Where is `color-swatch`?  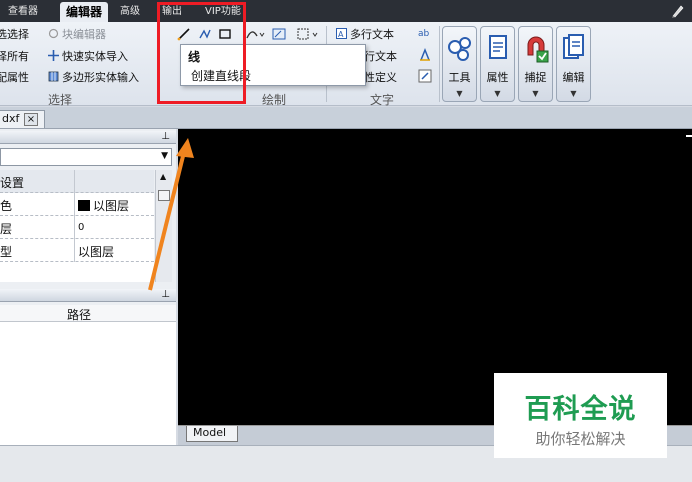 color-swatch is located at coordinates (84, 205).